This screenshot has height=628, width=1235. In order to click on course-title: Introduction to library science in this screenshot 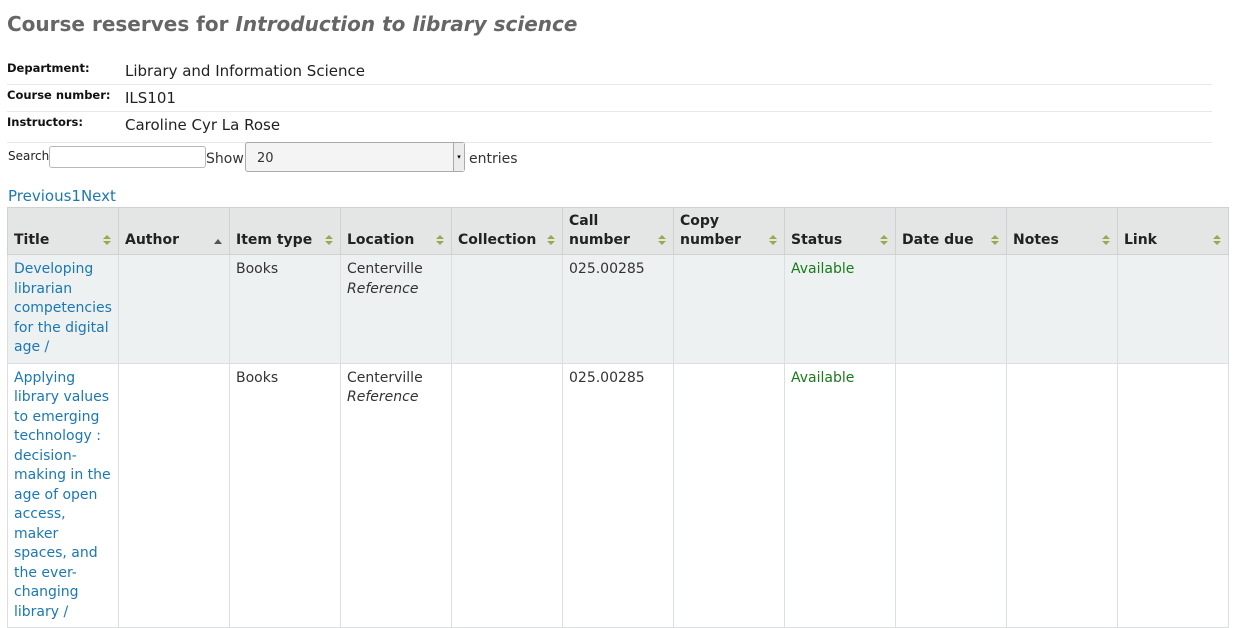, I will do `click(406, 24)`.